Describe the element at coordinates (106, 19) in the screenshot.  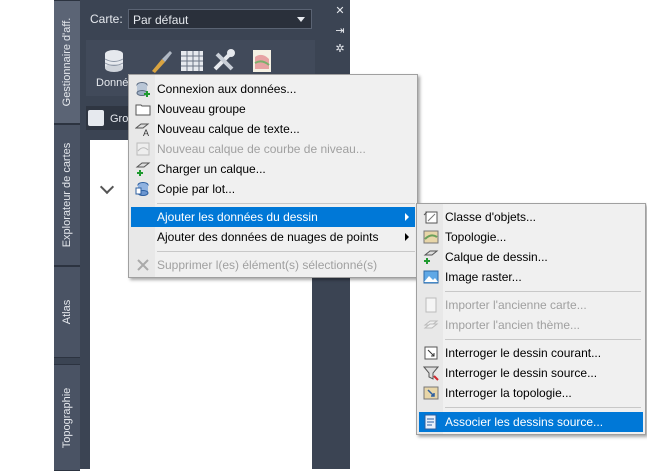
I see `map-label: Carte:` at that location.